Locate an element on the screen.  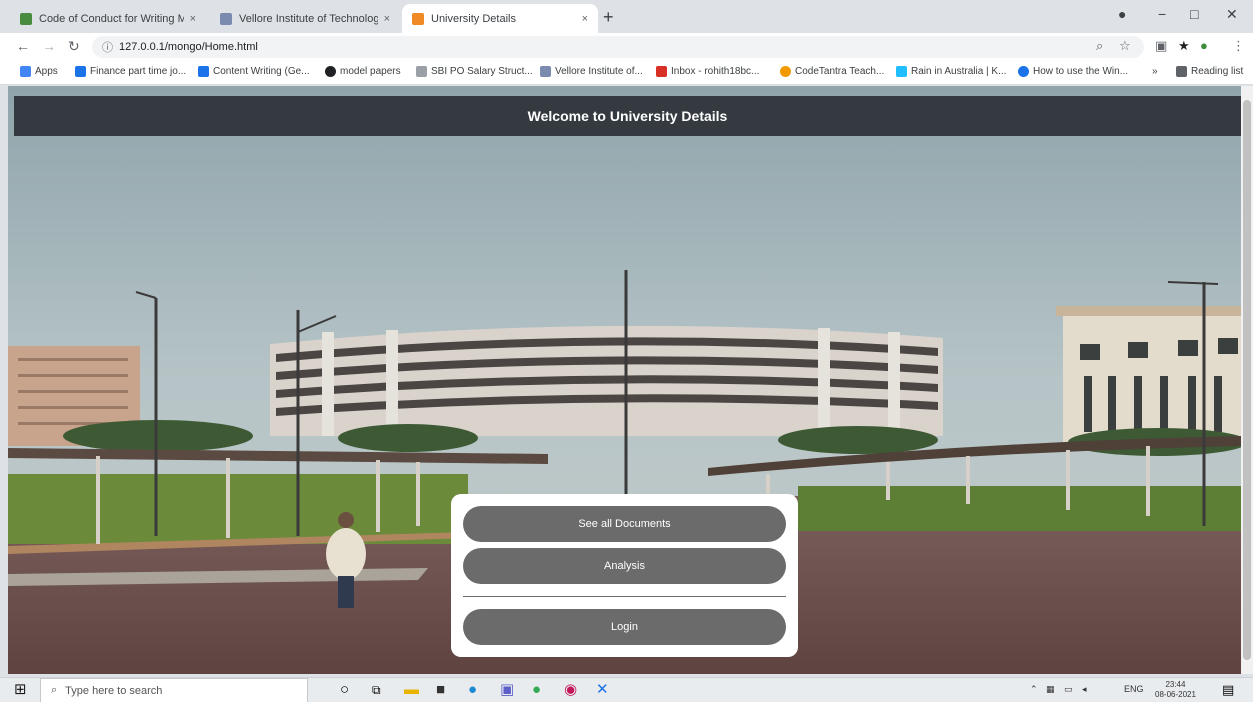
analysis-button: Analysis is located at coordinates (624, 566).